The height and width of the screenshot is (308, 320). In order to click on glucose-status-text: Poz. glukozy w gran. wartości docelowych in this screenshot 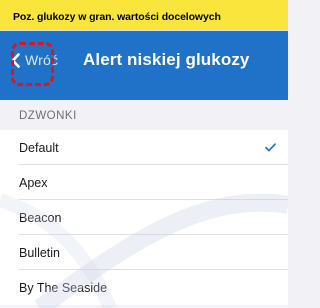, I will do `click(117, 17)`.